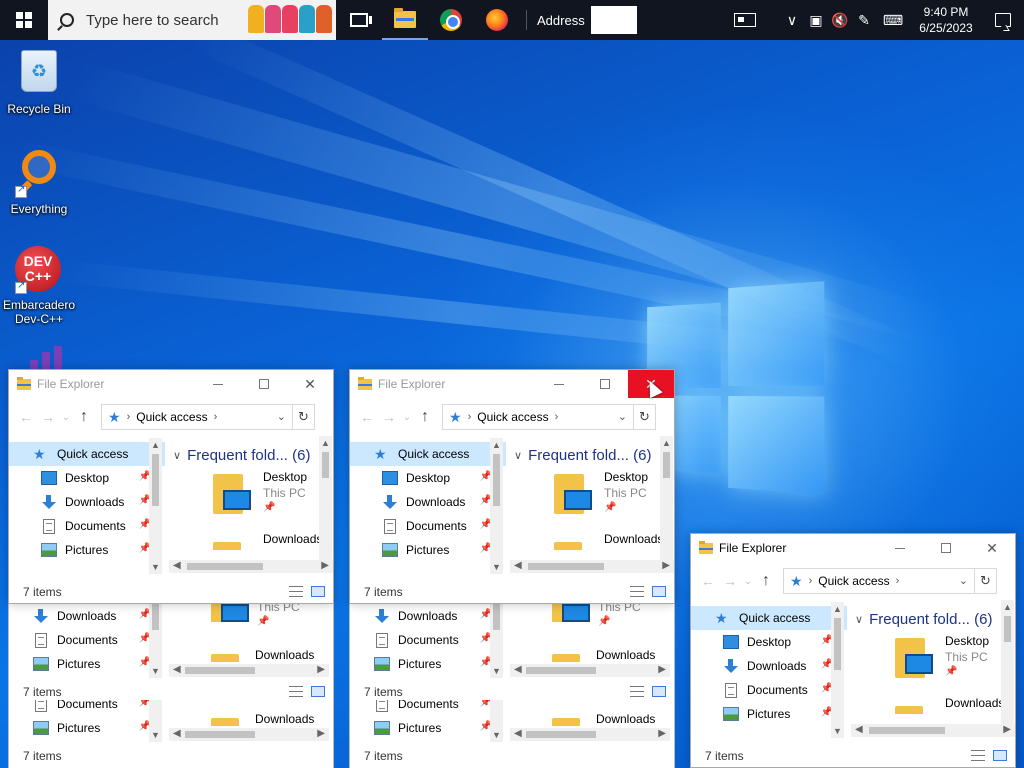 The height and width of the screenshot is (768, 1024). What do you see at coordinates (39, 286) in the screenshot?
I see `desktop-icon-devcpp: DEV C++ Embarcadero Dev-C++` at bounding box center [39, 286].